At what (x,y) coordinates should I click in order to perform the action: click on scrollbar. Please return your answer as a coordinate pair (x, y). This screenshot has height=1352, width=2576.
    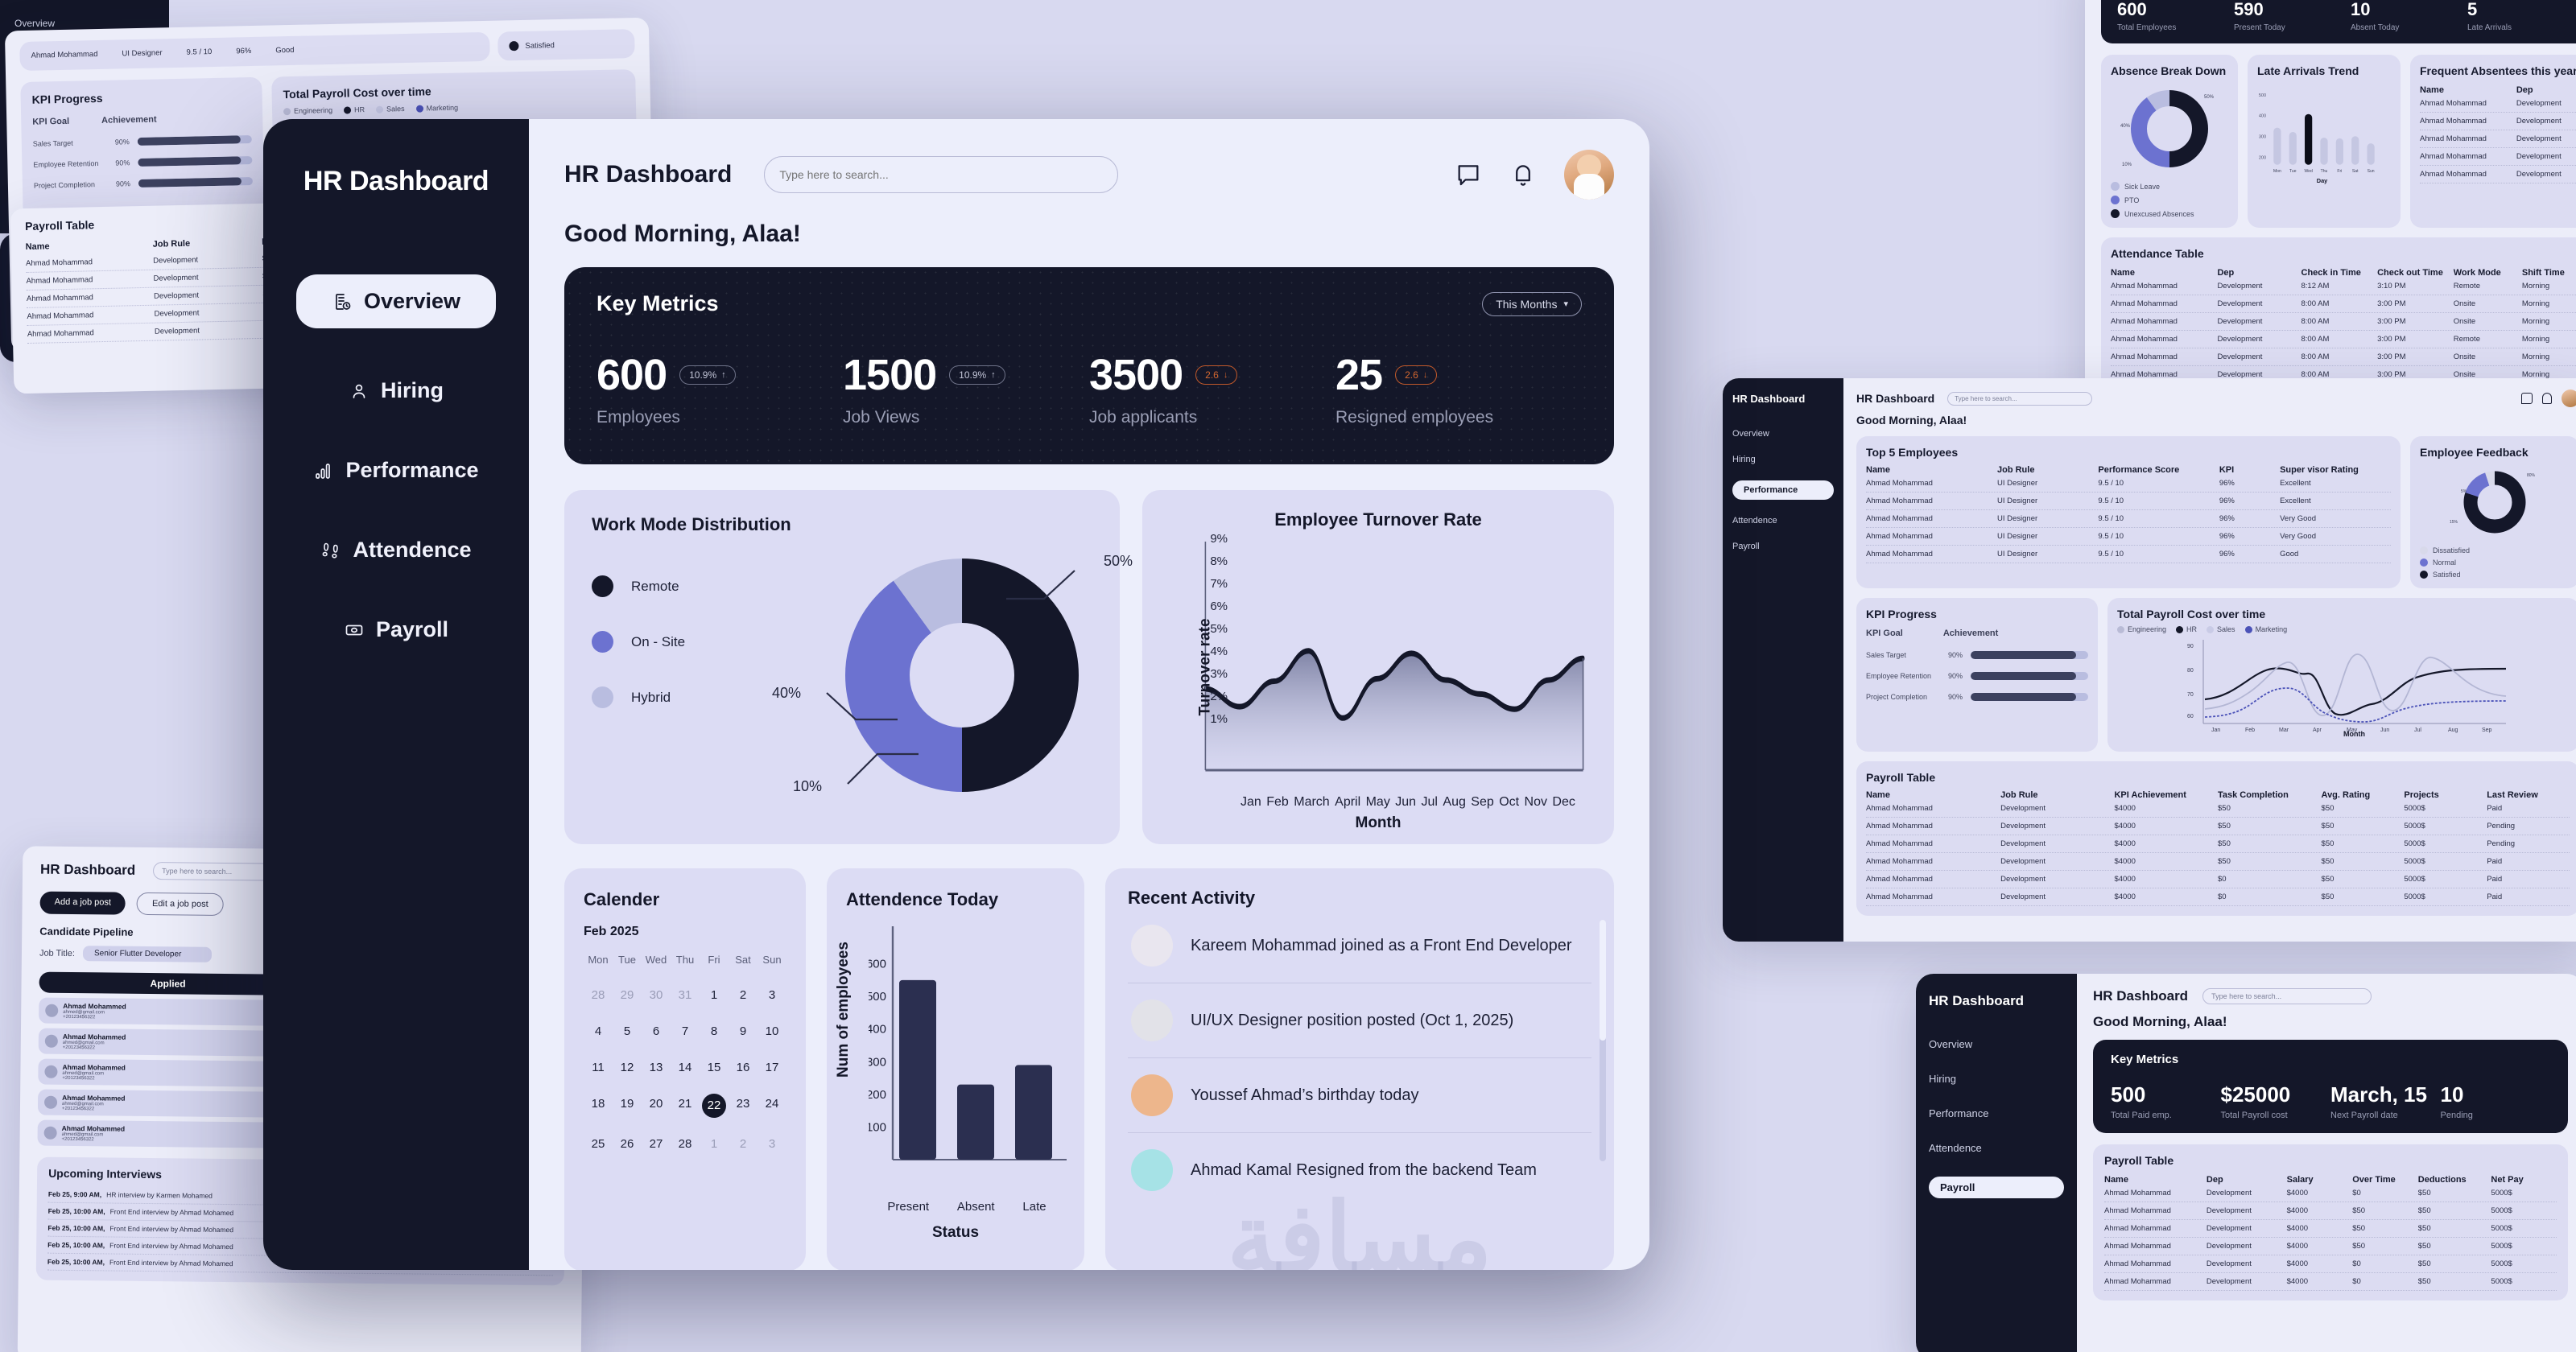
    Looking at the image, I should click on (1603, 1040).